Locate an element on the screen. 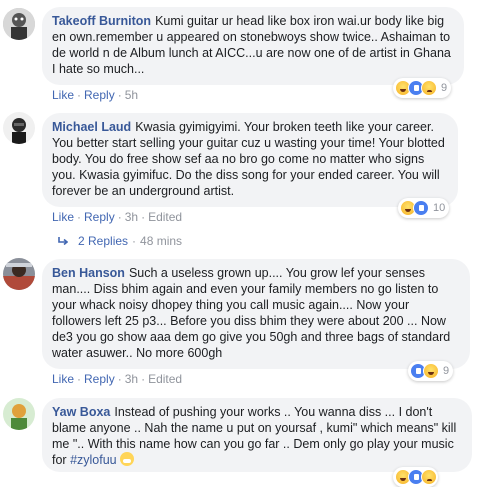 Image resolution: width=482 pixels, height=487 pixels. comment-time: 5h is located at coordinates (131, 95).